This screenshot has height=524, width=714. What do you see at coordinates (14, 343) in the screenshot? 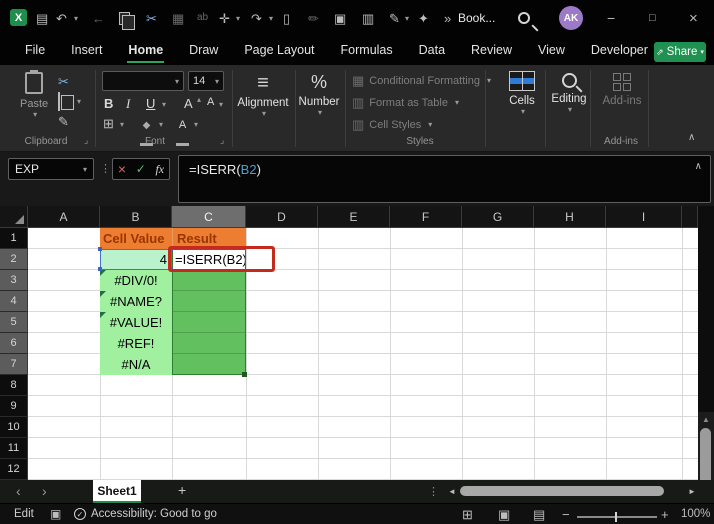
I see `row-header-6: 6` at bounding box center [14, 343].